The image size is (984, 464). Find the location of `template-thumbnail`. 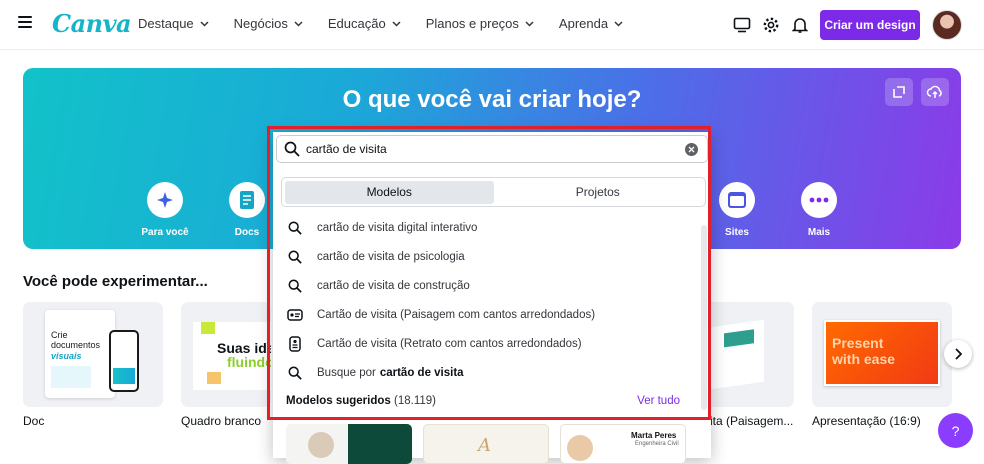

template-thumbnail is located at coordinates (349, 444).